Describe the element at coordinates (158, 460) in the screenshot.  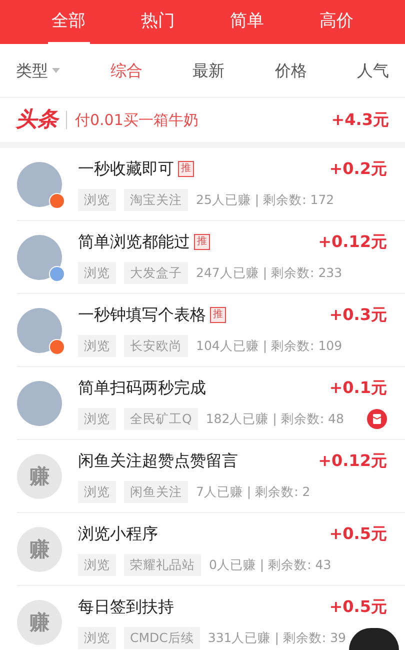
I see `task-title: 闲鱼关注超赞点赞留言` at that location.